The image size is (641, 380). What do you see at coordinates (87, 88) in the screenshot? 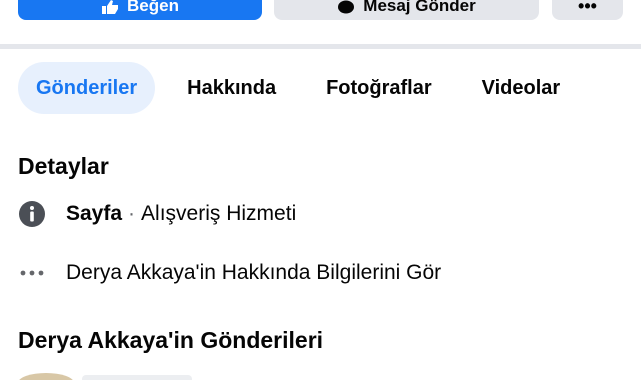
I see `tab-posts: Gönderiler` at bounding box center [87, 88].